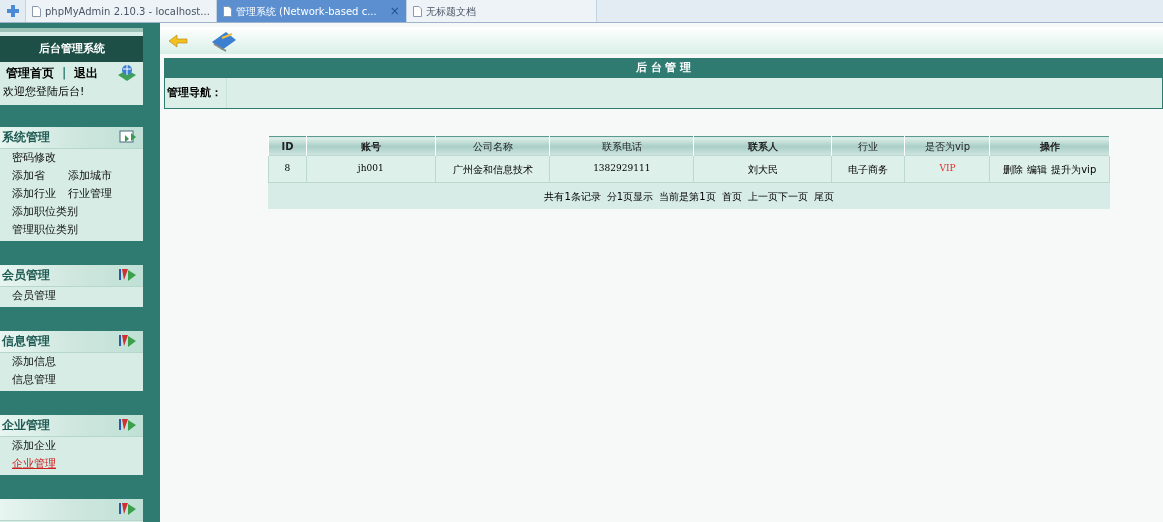 Image resolution: width=1163 pixels, height=522 pixels. I want to click on column-header: ID, so click(287, 146).